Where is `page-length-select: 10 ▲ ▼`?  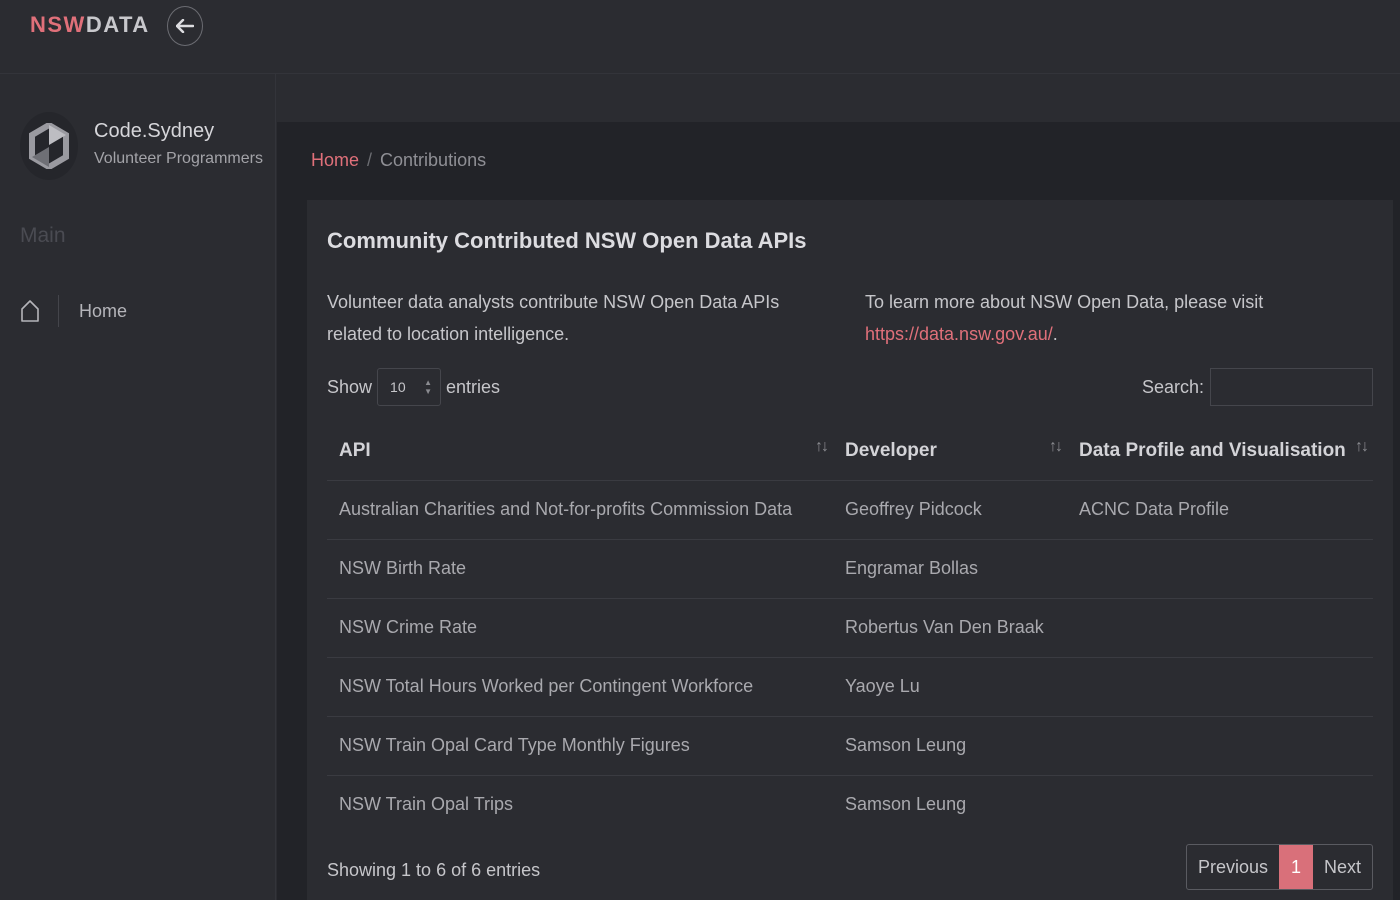
page-length-select: 10 ▲ ▼ is located at coordinates (409, 387).